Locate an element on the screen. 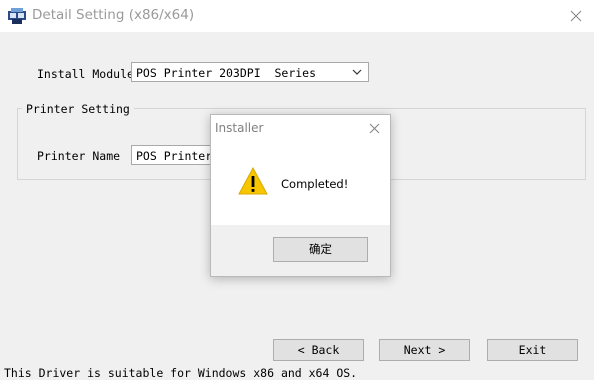  dialog-button-area: 确定 is located at coordinates (300, 250).